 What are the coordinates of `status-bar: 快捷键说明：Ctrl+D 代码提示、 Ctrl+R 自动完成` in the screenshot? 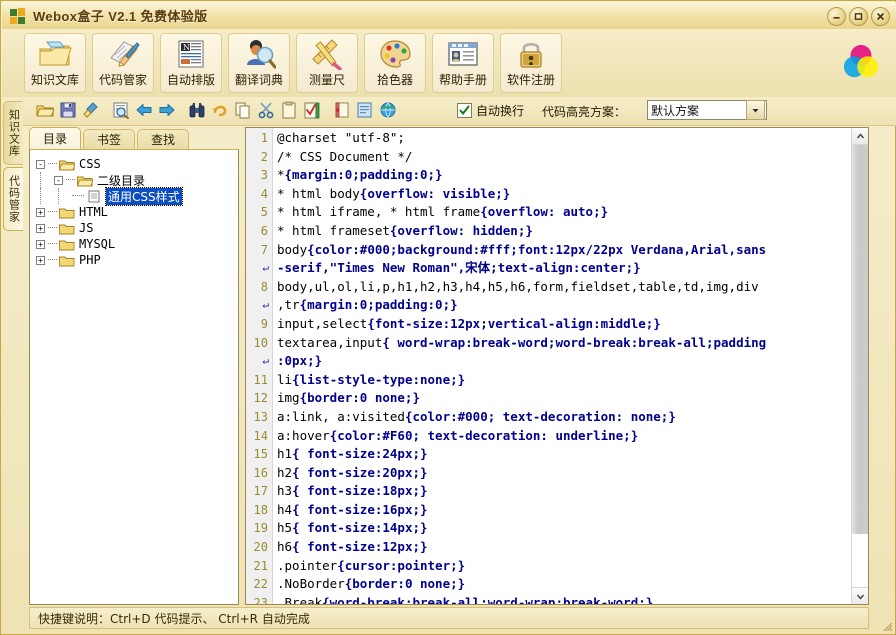 It's located at (449, 618).